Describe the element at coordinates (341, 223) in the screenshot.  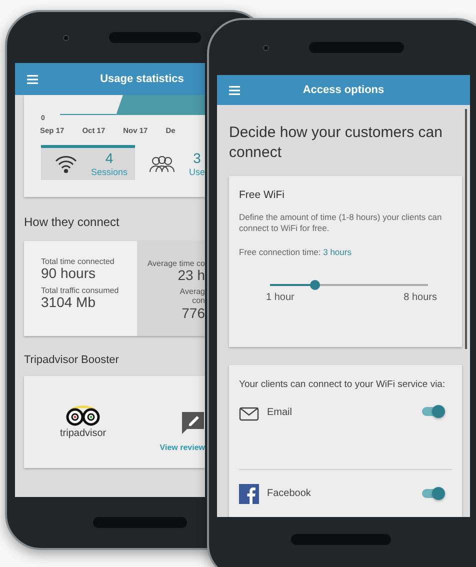
I see `card-description: Define the amount of time (1-8 hours) your clients can connect to WiFi for free.` at that location.